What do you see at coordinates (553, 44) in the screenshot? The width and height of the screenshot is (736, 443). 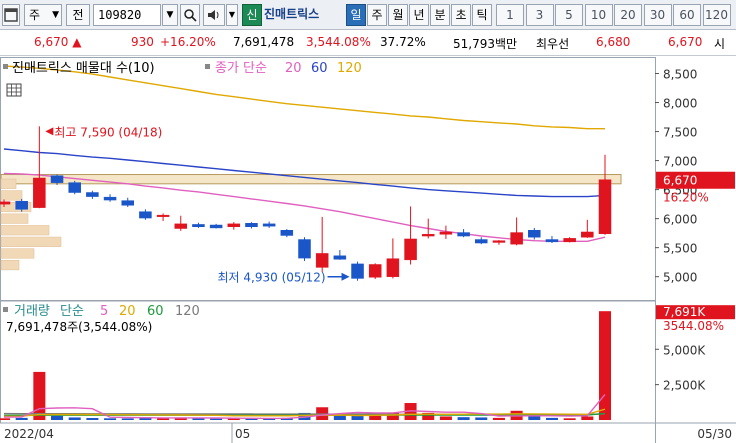 I see `best-bid-label: 최우선` at bounding box center [553, 44].